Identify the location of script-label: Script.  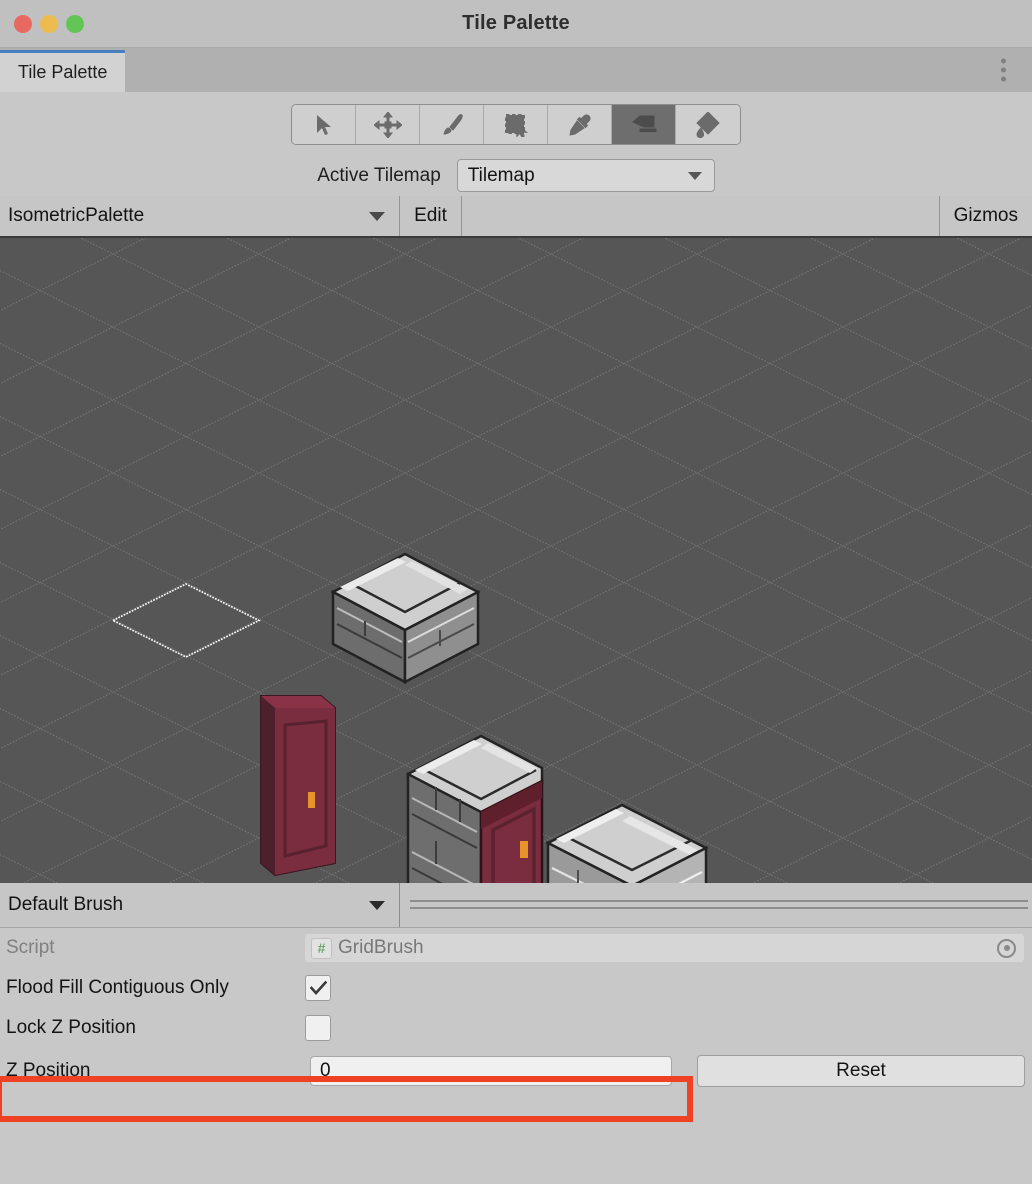
(30, 947).